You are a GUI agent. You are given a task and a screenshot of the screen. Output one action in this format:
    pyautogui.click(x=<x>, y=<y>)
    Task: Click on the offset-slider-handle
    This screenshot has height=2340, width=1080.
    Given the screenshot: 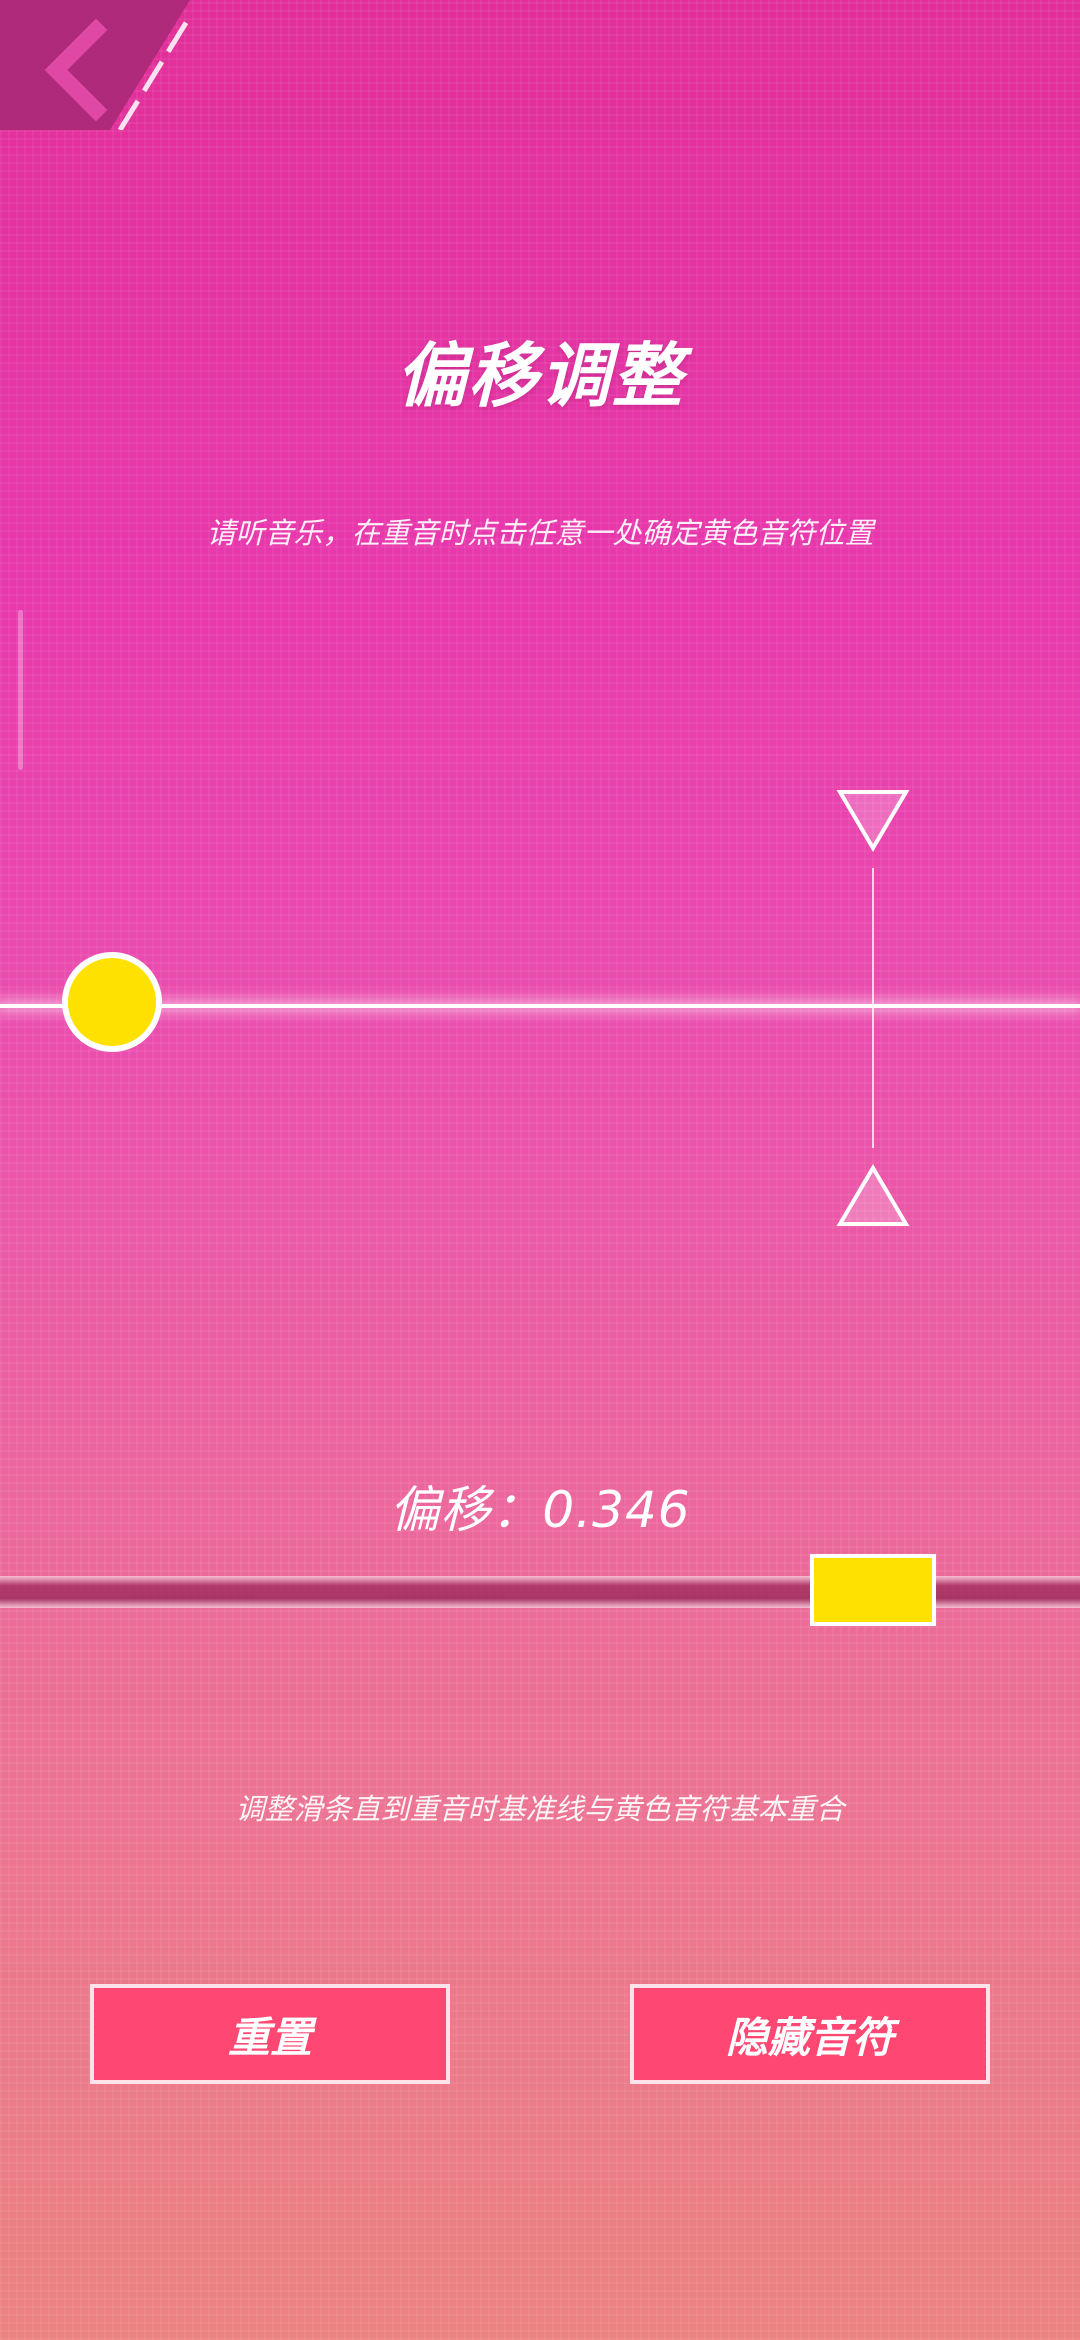 What is the action you would take?
    pyautogui.click(x=873, y=1590)
    